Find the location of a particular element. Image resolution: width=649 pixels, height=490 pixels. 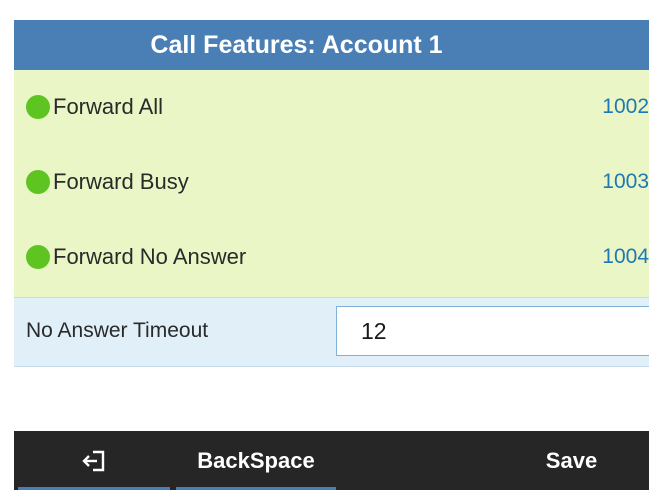

page-title-bar: Call Features: Account 1 is located at coordinates (331, 45).